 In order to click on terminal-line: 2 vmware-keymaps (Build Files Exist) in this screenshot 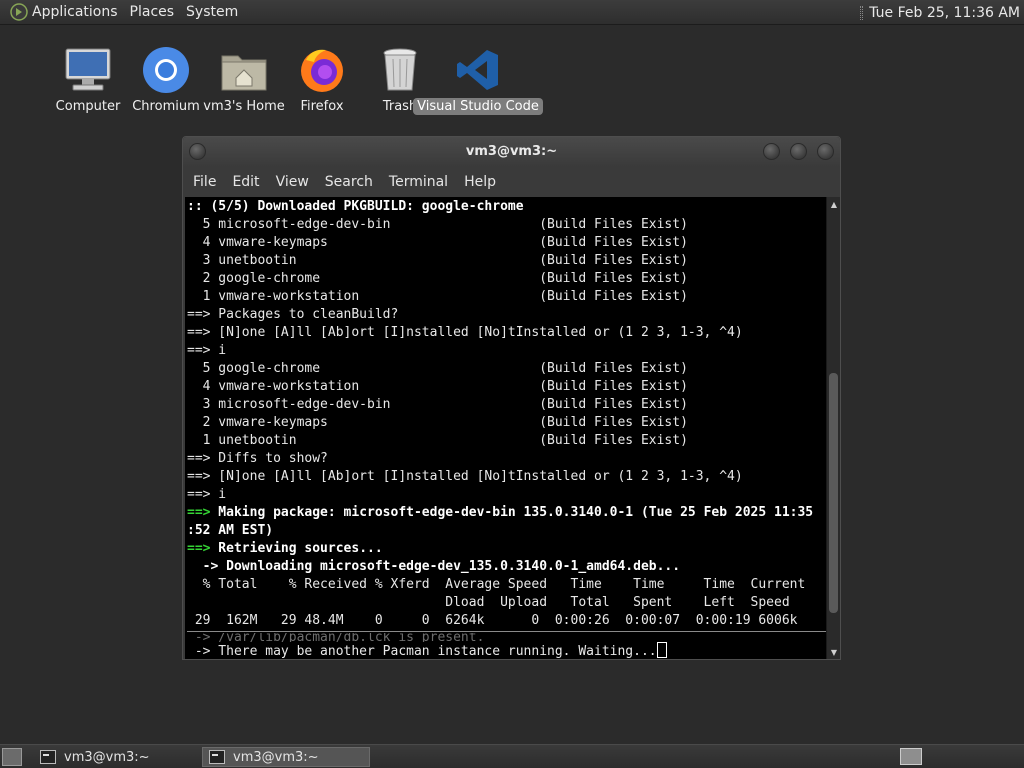, I will do `click(437, 422)`.